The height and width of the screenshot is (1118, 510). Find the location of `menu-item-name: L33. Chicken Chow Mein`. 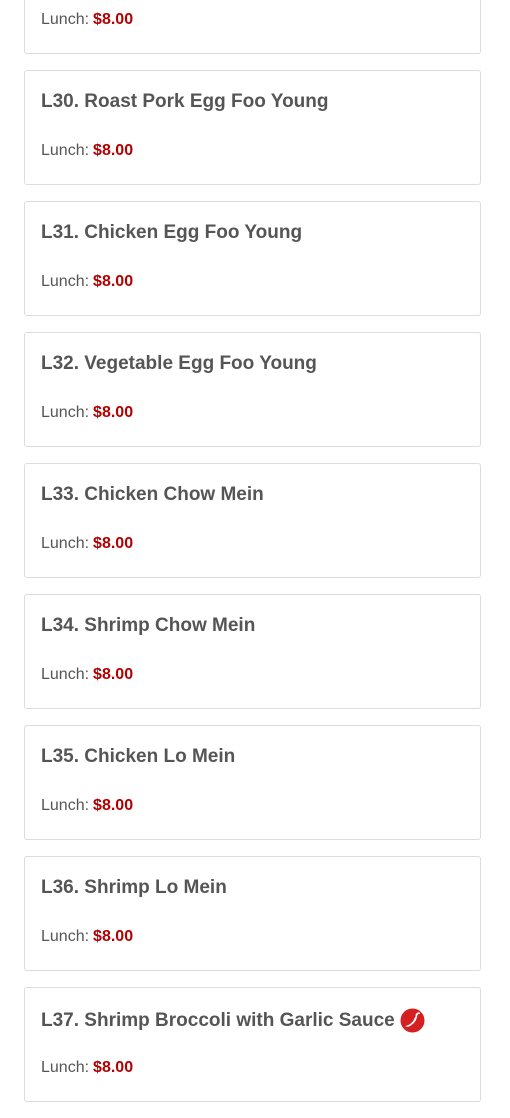

menu-item-name: L33. Chicken Chow Mein is located at coordinates (152, 494).